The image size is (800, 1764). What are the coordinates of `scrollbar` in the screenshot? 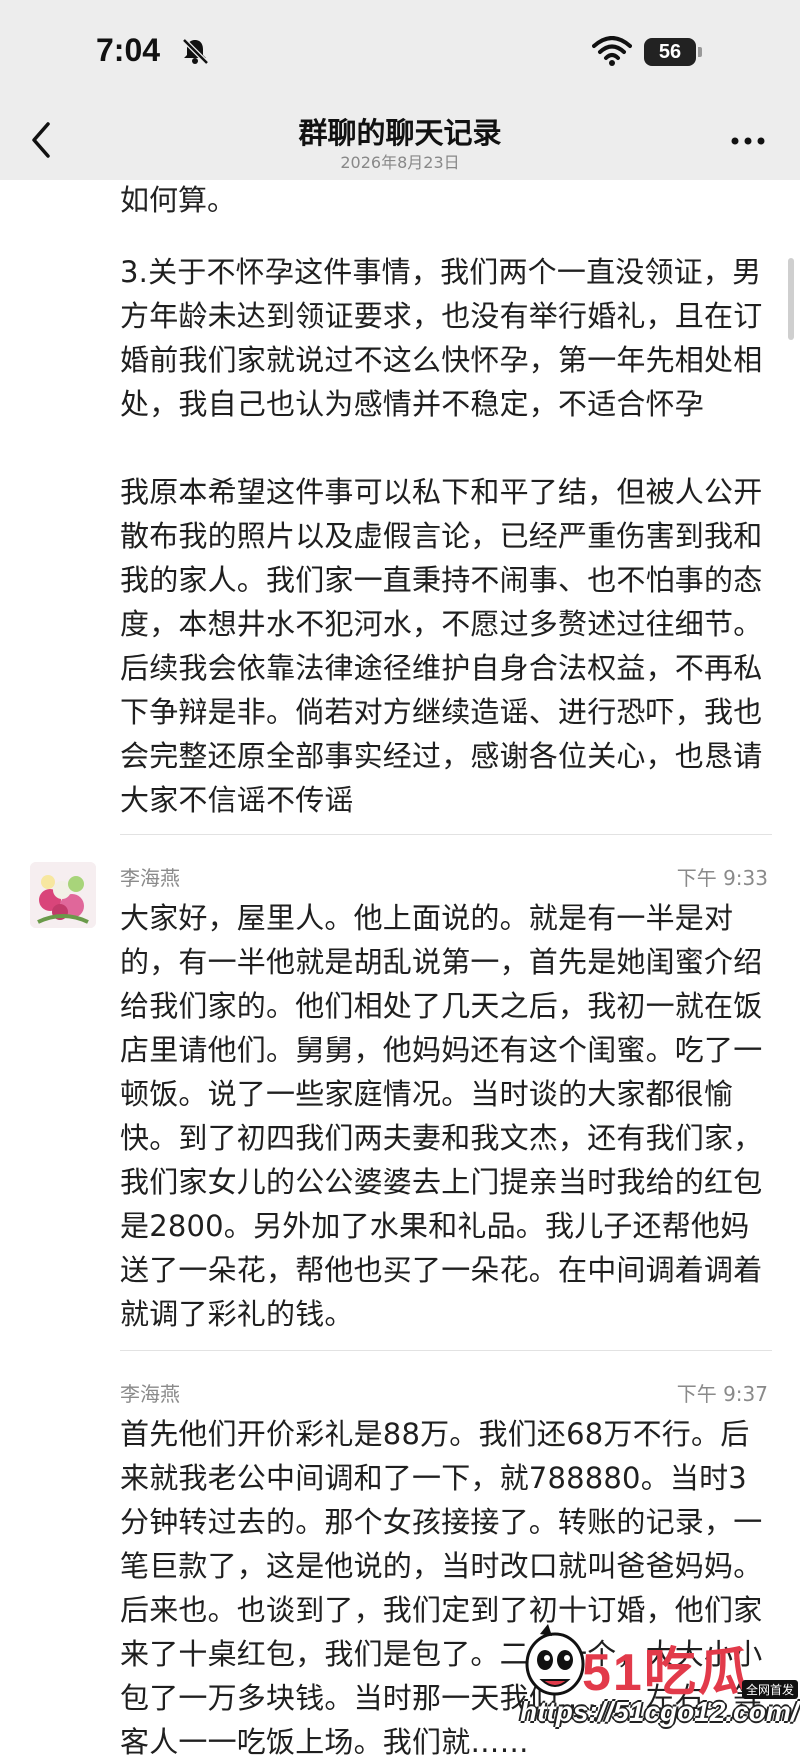 It's located at (791, 299).